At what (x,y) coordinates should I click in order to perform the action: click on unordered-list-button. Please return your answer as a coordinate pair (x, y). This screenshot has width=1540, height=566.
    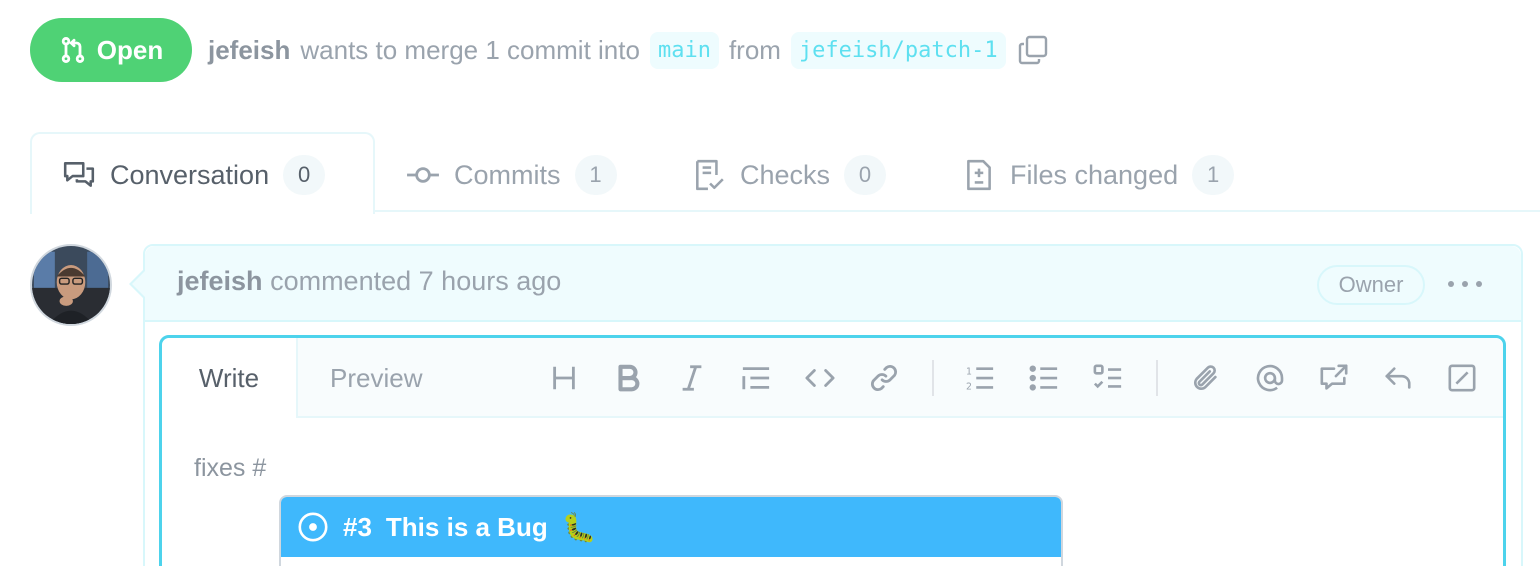
    Looking at the image, I should click on (1044, 378).